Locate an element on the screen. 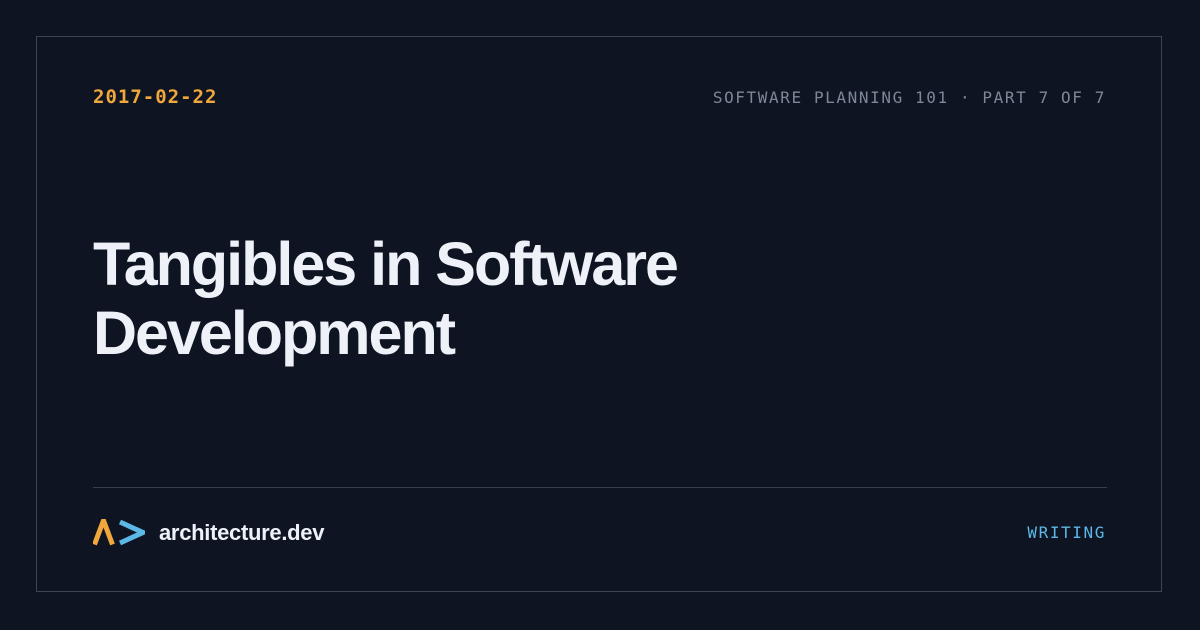 The width and height of the screenshot is (1200, 630). logo-icon is located at coordinates (119, 532).